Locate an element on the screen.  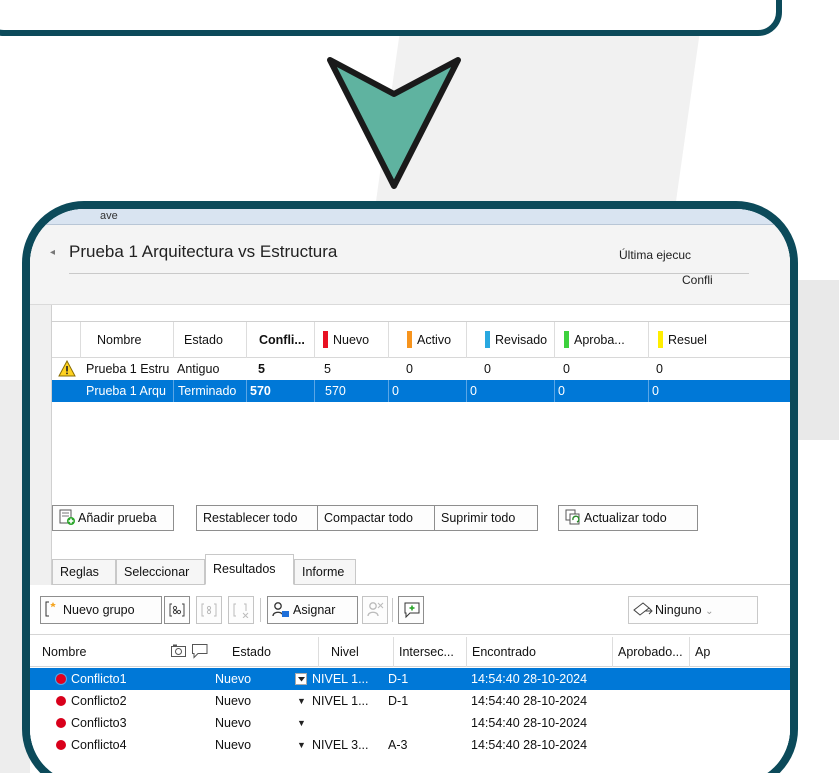
test-name: Prueba 1 Arqu is located at coordinates (126, 391).